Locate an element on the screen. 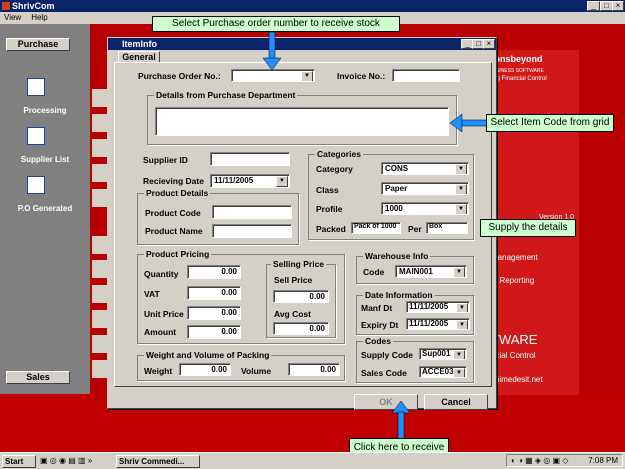 The height and width of the screenshot is (469, 625). group-title: Product Pricing is located at coordinates (178, 254).